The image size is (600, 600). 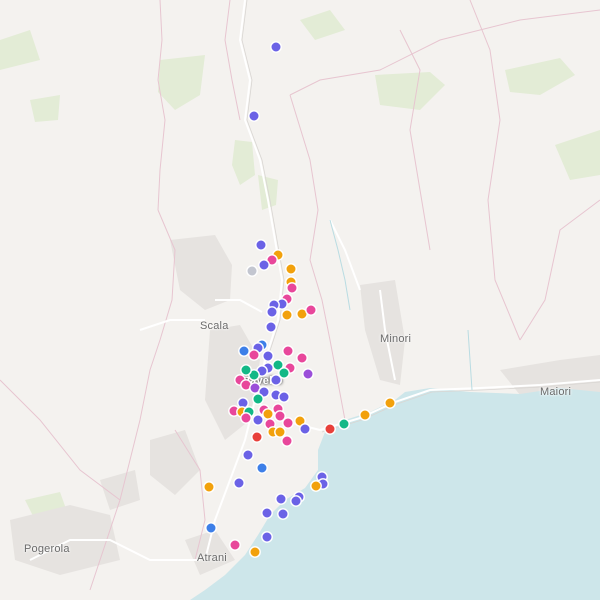 I want to click on poi-marker-gray, so click(x=252, y=271).